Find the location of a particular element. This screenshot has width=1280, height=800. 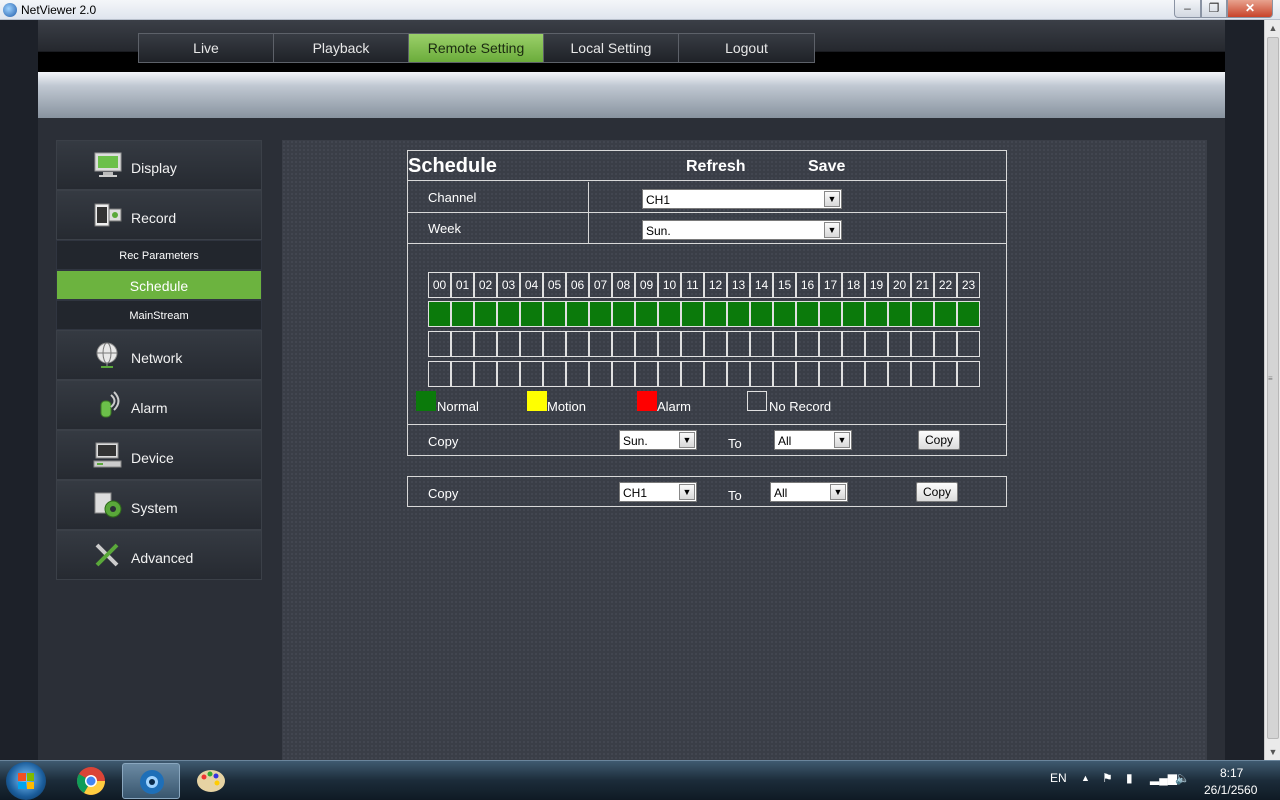

sidebar-subitem-schedule: Schedule is located at coordinates (159, 285).